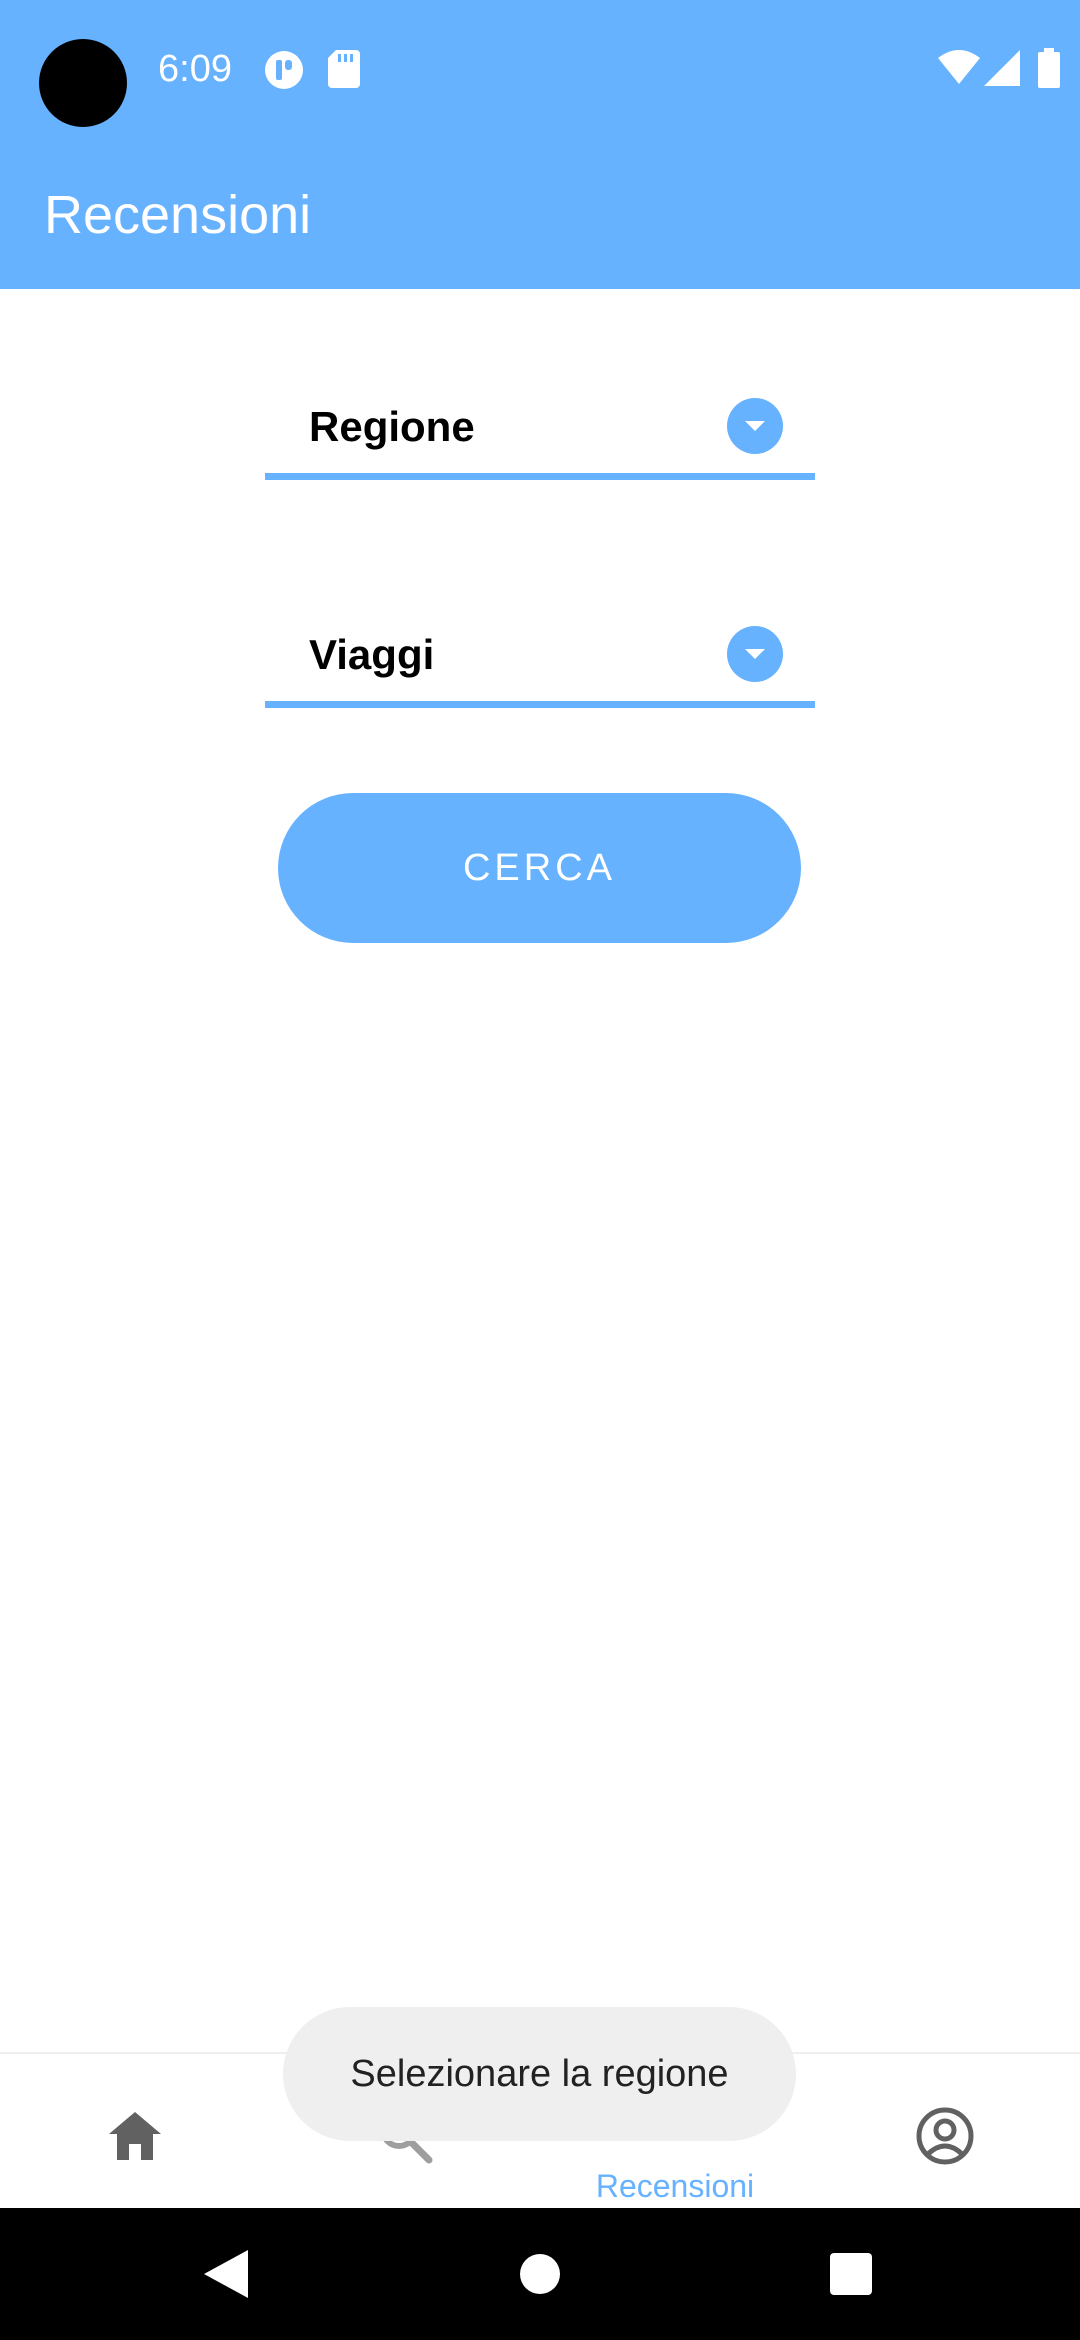  Describe the element at coordinates (945, 2136) in the screenshot. I see `account-circle-icon` at that location.